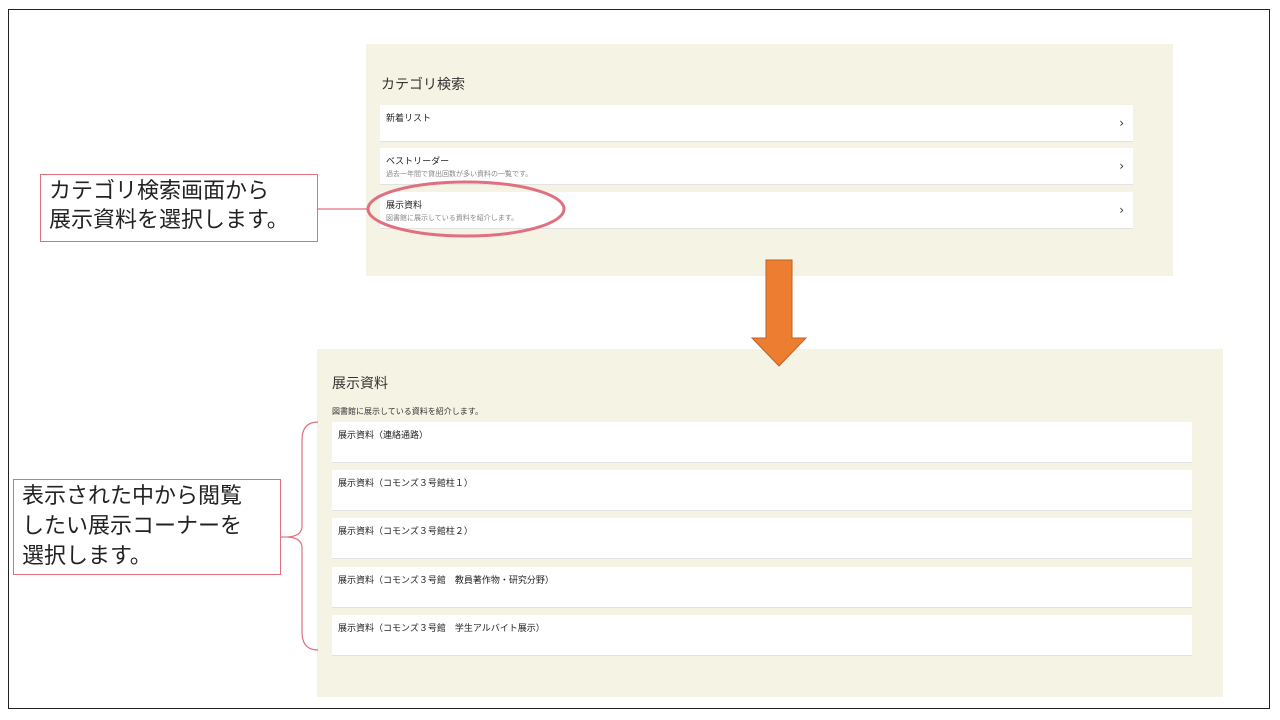  What do you see at coordinates (169, 220) in the screenshot?
I see `callout-line: 展示資料を選択します。` at bounding box center [169, 220].